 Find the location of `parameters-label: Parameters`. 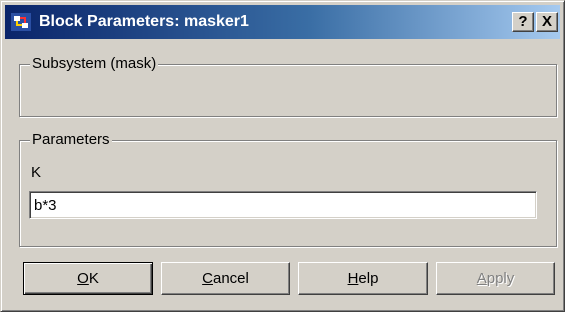

parameters-label: Parameters is located at coordinates (71, 140).